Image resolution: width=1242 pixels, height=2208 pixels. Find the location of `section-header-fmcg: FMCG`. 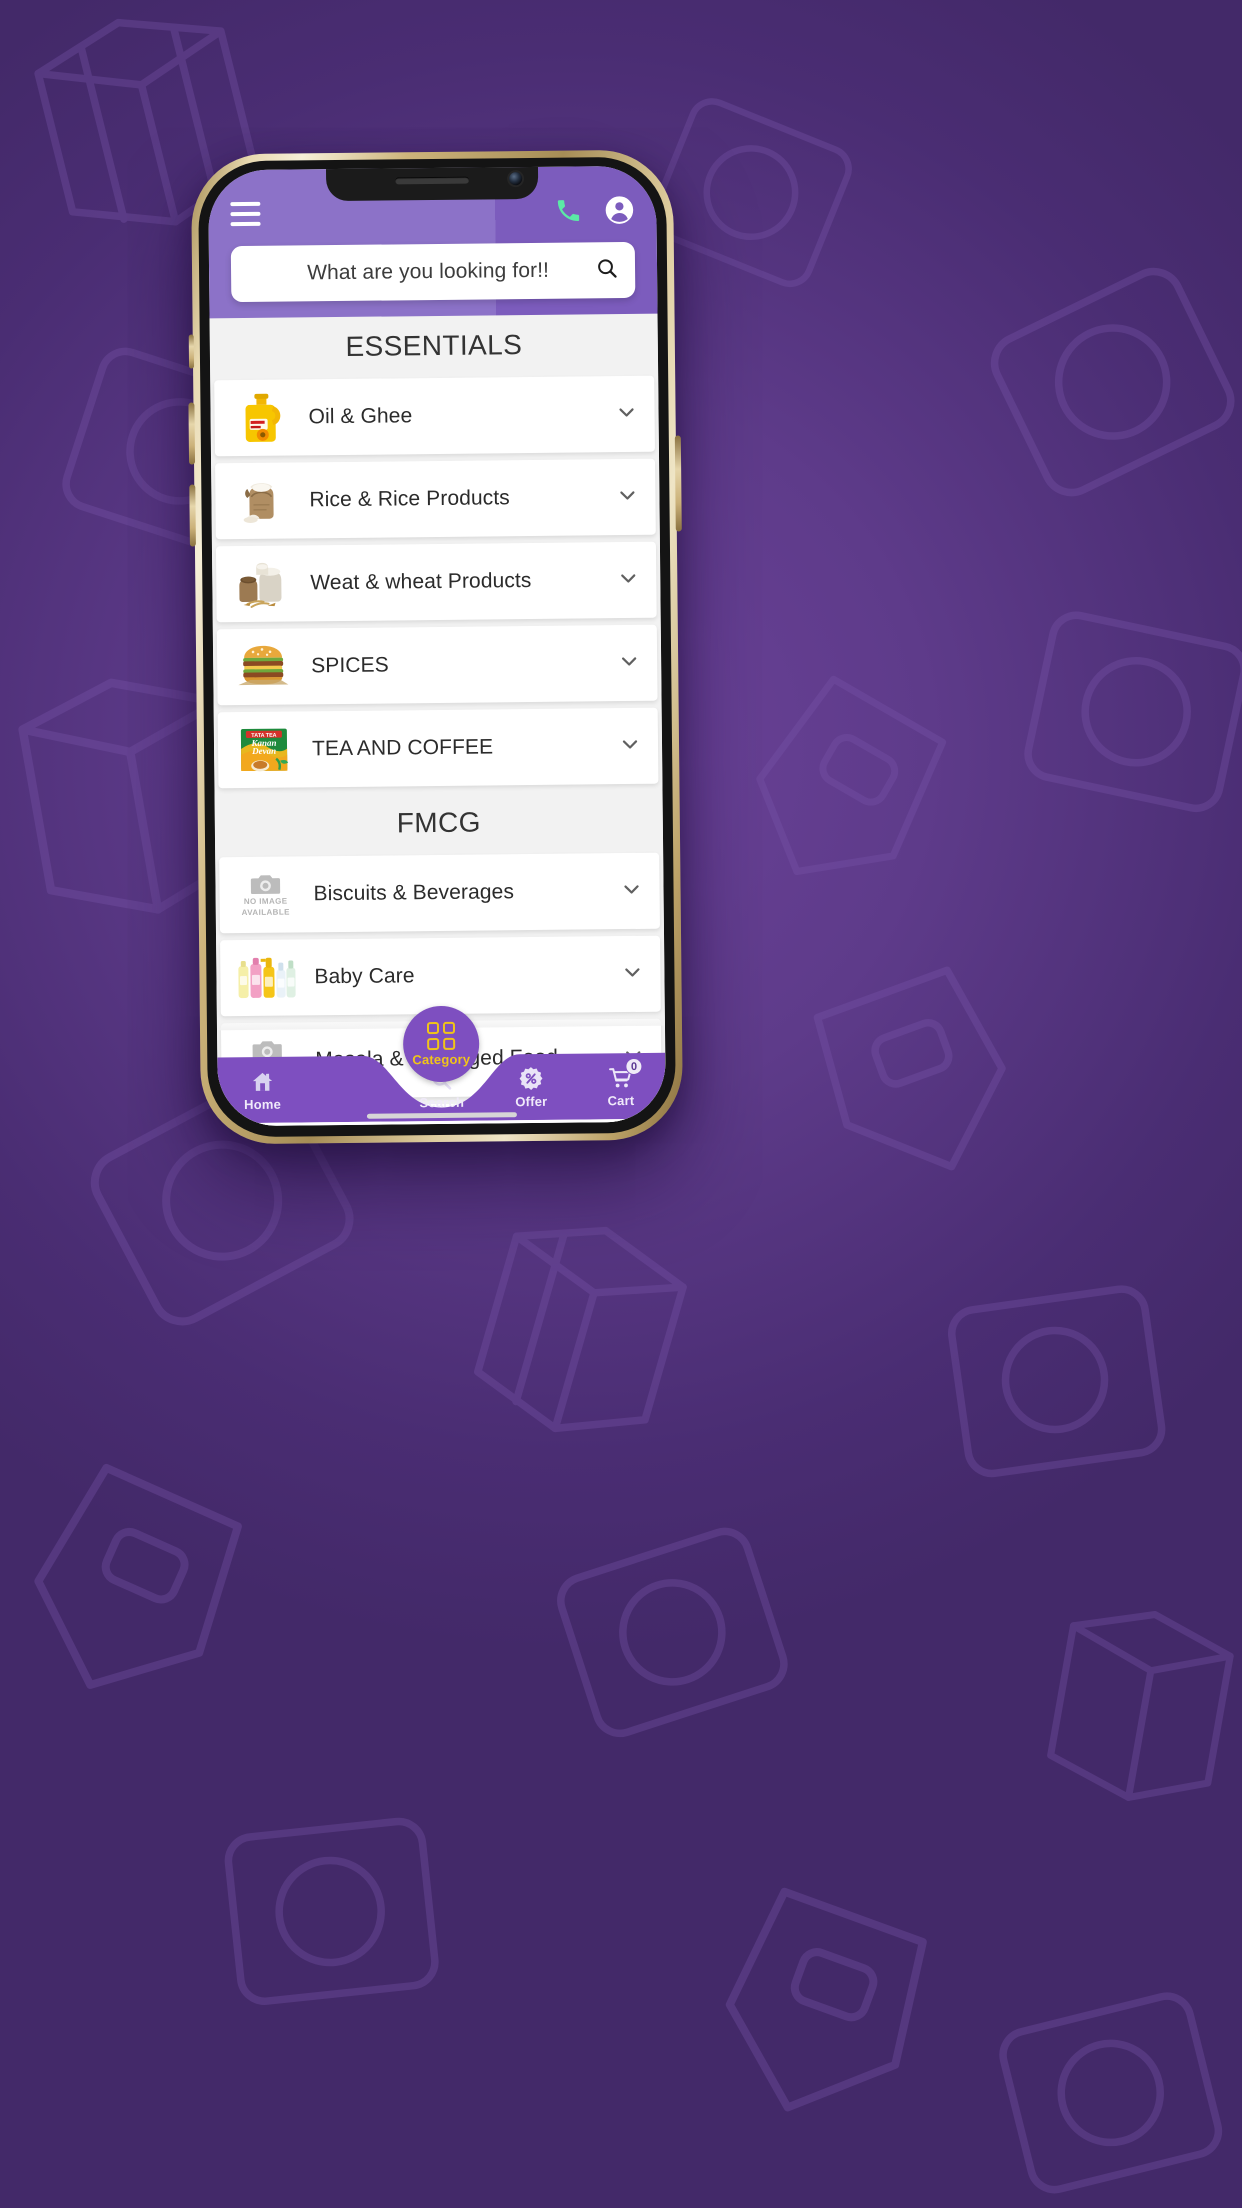

section-header-fmcg: FMCG is located at coordinates (439, 822).